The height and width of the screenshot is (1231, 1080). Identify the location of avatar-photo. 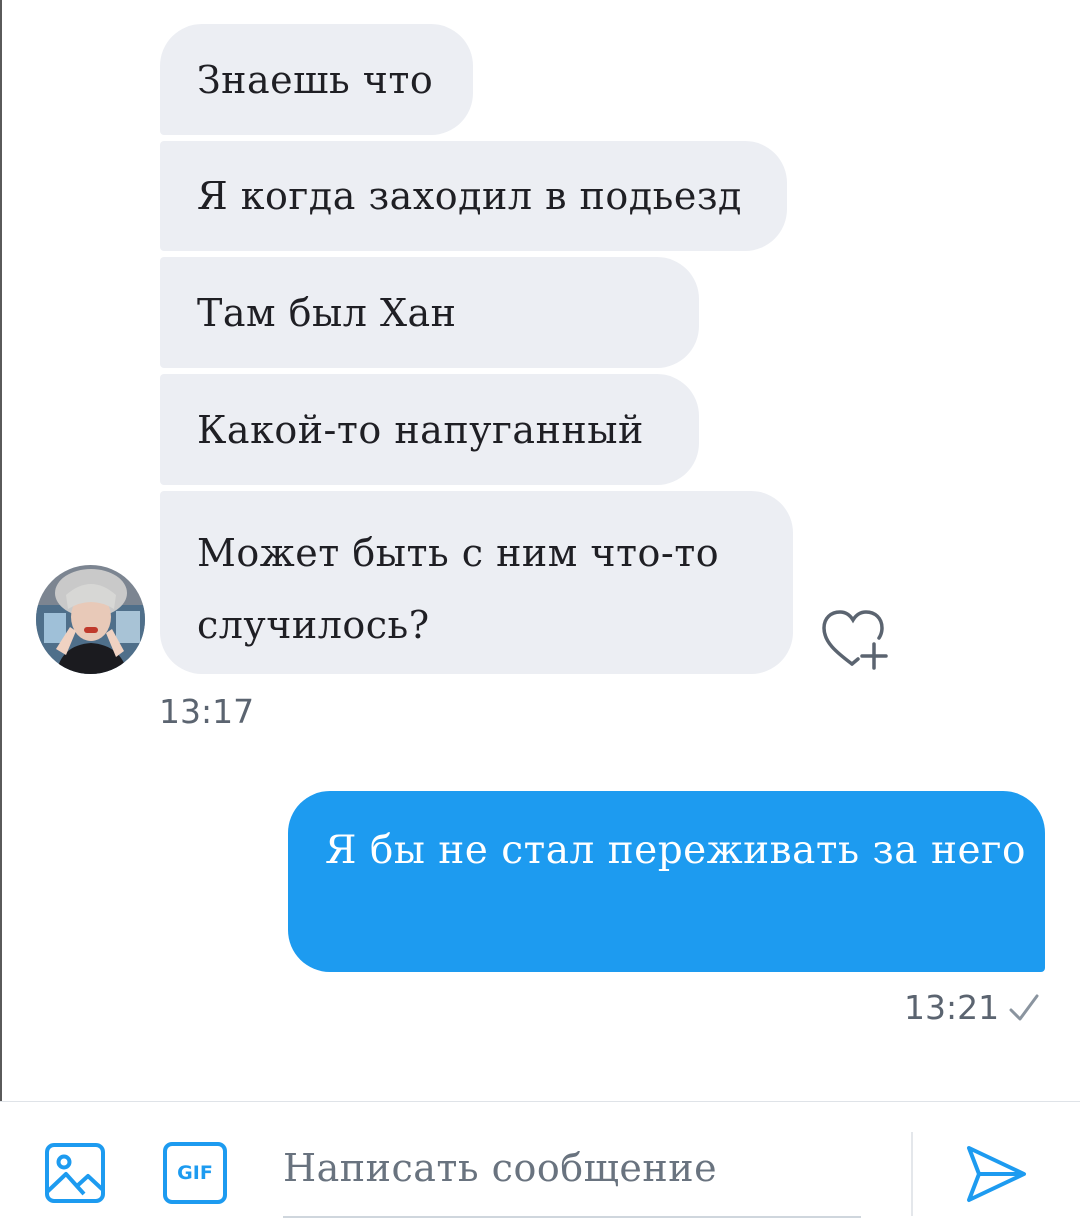
(90, 619).